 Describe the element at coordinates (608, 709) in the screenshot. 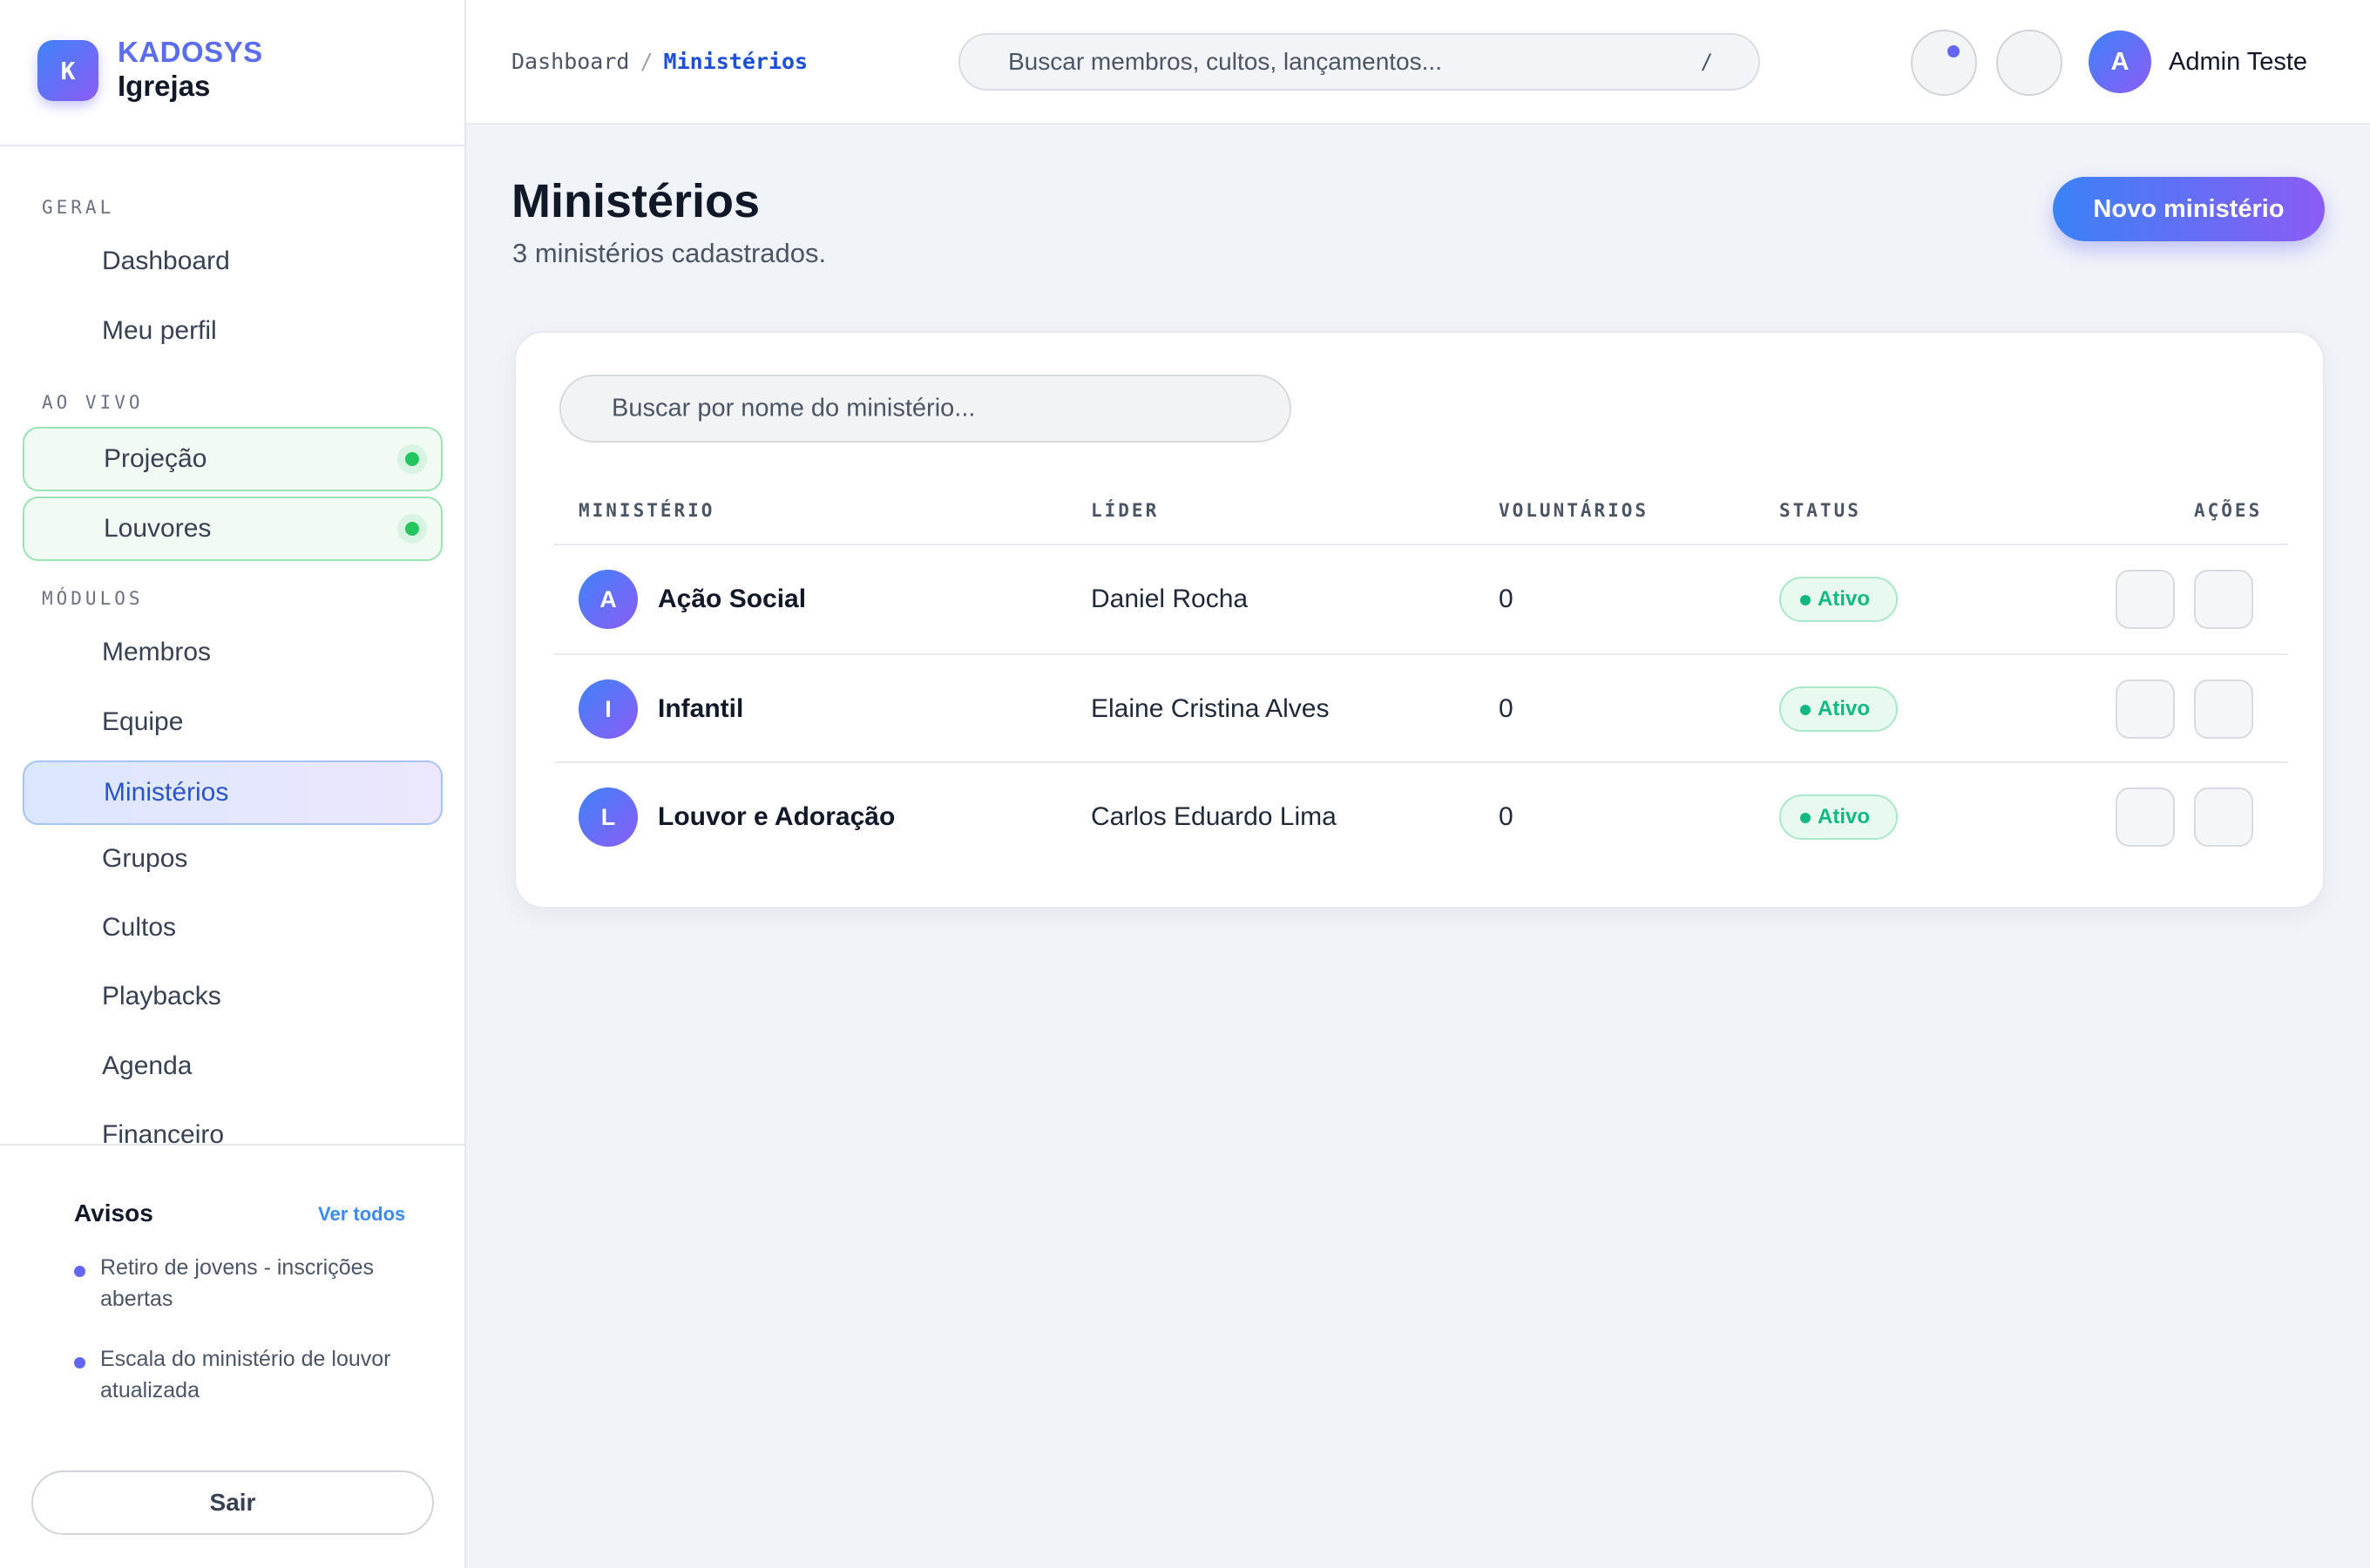

I see `ministry-avatar: I` at that location.